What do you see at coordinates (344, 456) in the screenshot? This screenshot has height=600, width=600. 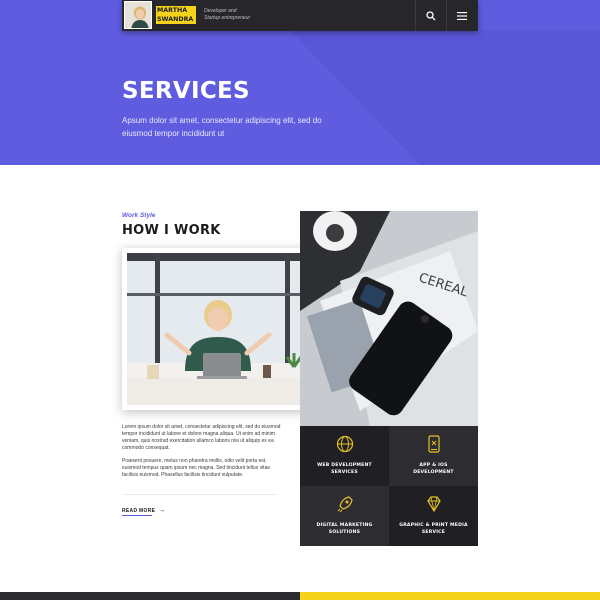 I see `service-card-web-development: WEB DEVELOPMENT SERVICES` at bounding box center [344, 456].